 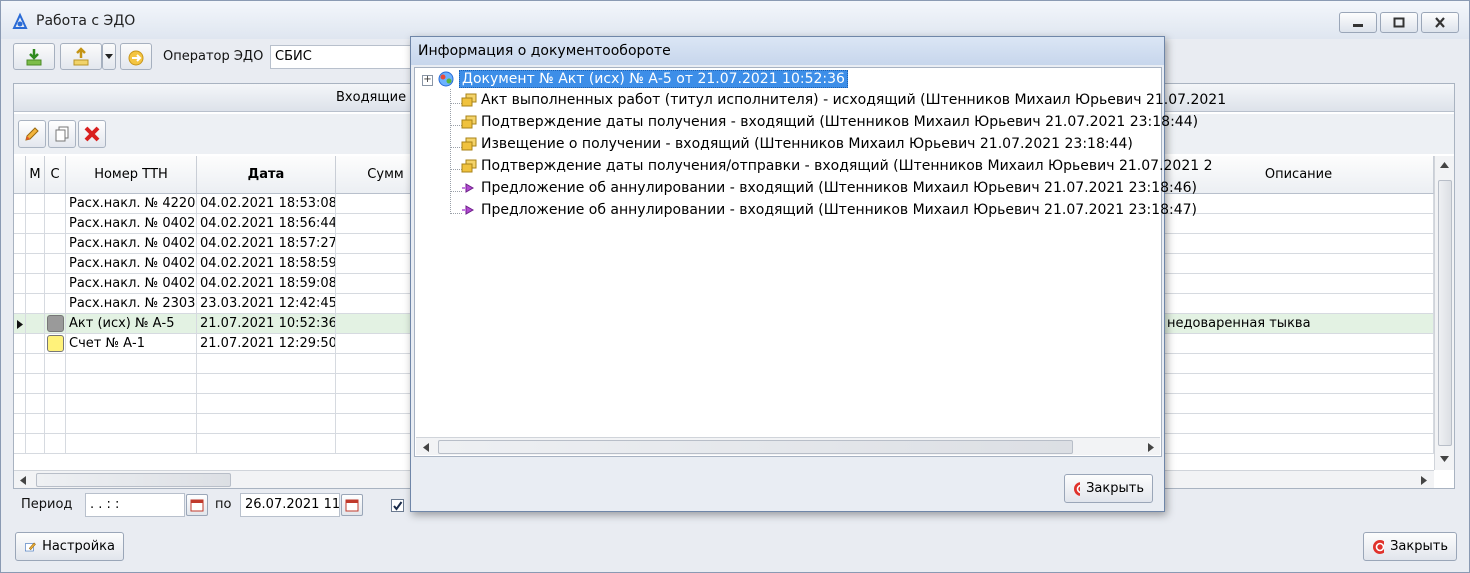 I want to click on filter-checkbox, so click(x=397, y=505).